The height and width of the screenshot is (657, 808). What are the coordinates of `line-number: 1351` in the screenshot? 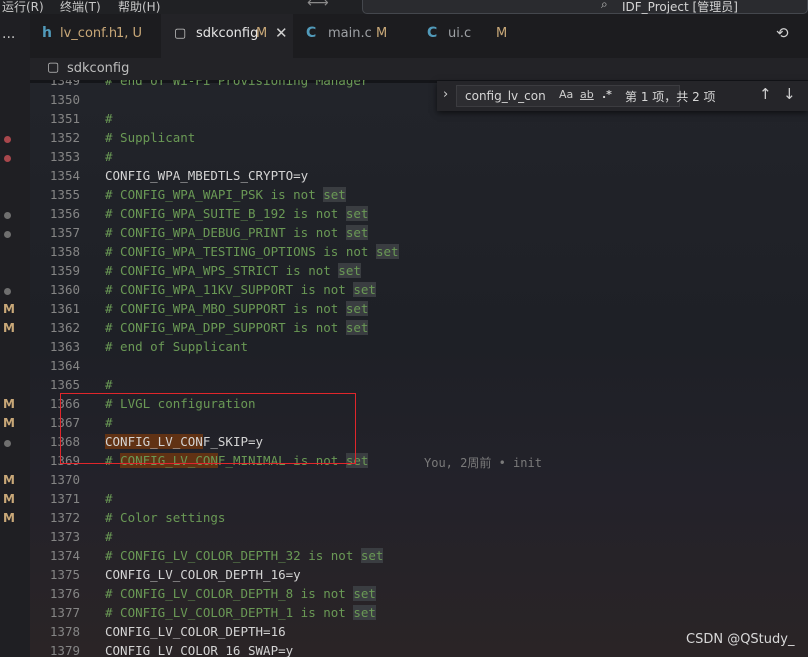 It's located at (64, 118).